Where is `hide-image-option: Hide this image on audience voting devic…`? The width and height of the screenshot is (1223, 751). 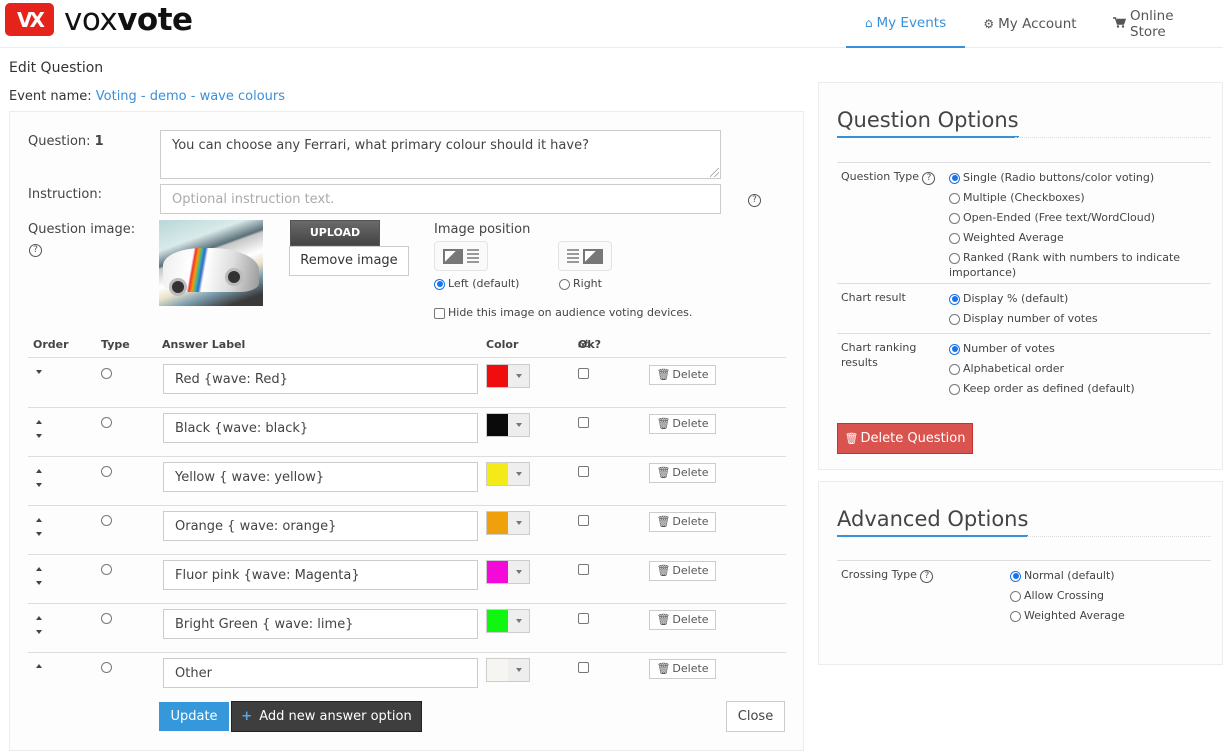
hide-image-option: Hide this image on audience voting devic… is located at coordinates (563, 312).